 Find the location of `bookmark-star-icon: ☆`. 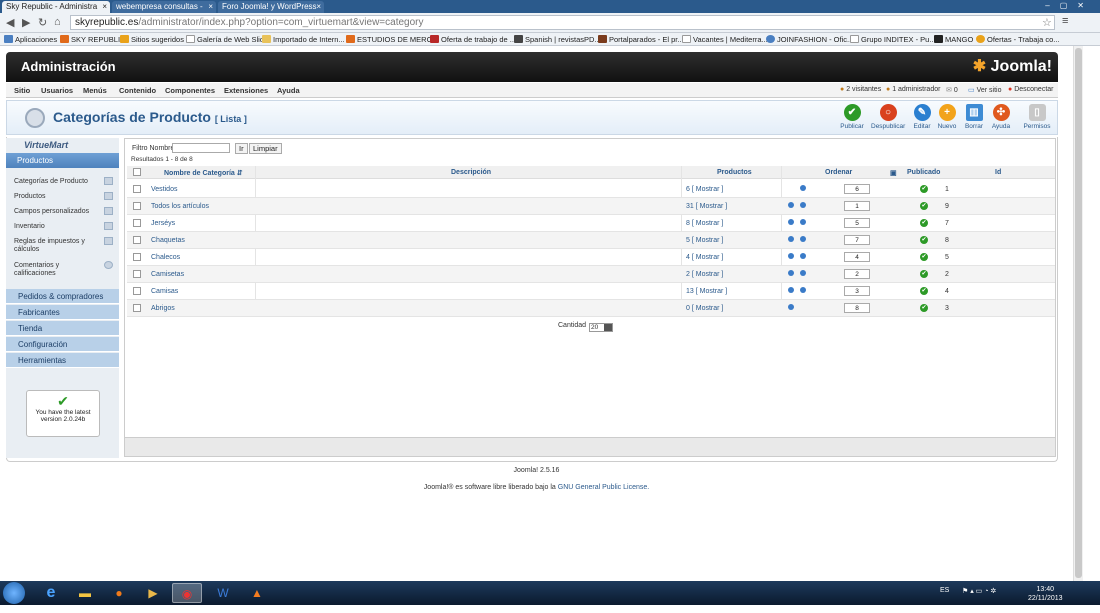

bookmark-star-icon: ☆ is located at coordinates (1047, 22).